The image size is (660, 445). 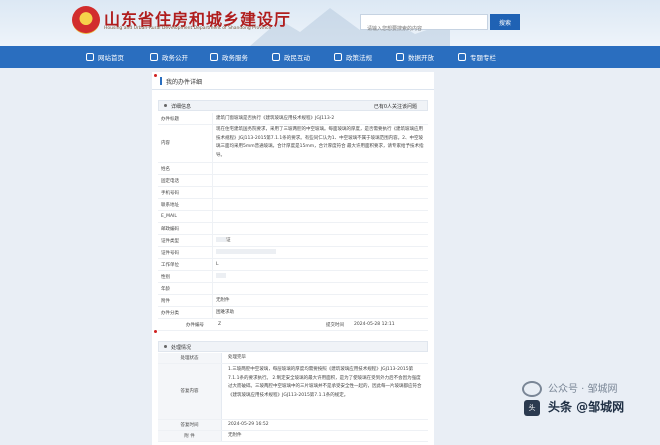 What do you see at coordinates (293, 169) in the screenshot?
I see `field-name: 姓名` at bounding box center [293, 169].